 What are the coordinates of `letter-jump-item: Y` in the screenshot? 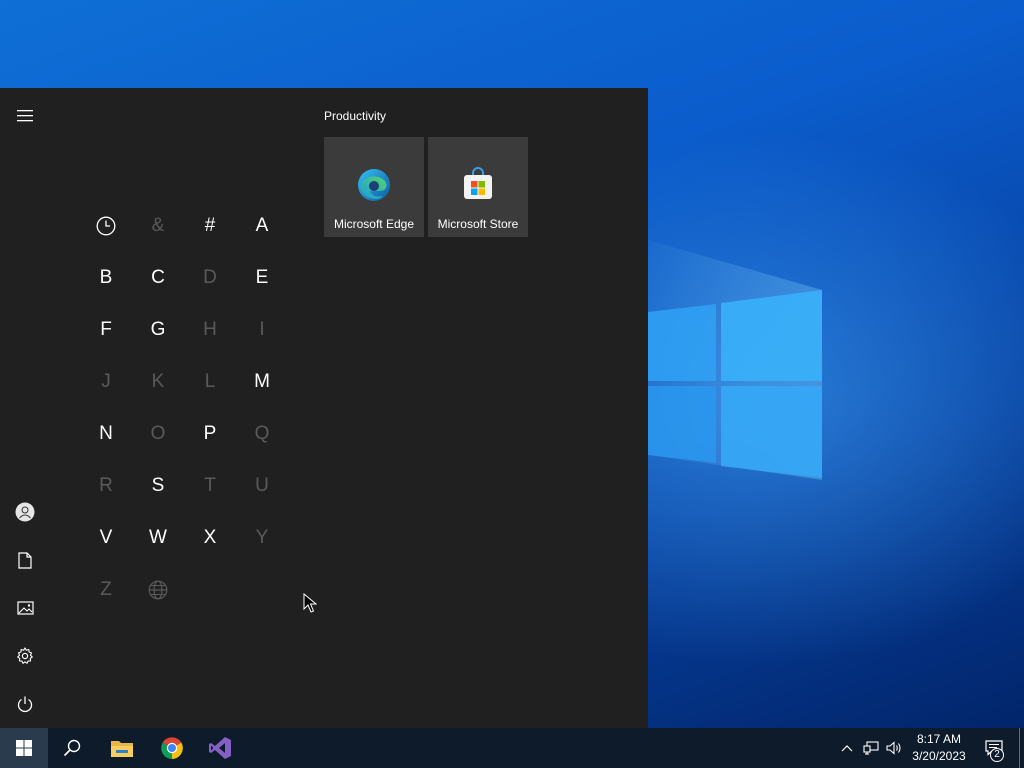 It's located at (262, 537).